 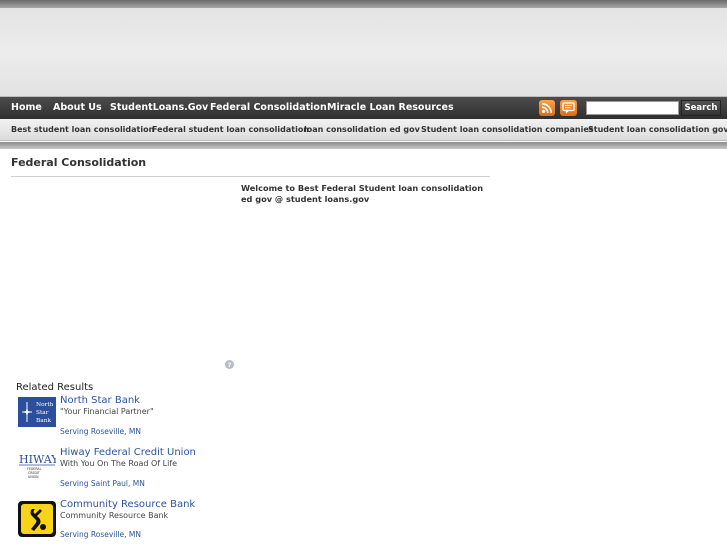 What do you see at coordinates (114, 515) in the screenshot?
I see `result-tagline: Community Resource Bank` at bounding box center [114, 515].